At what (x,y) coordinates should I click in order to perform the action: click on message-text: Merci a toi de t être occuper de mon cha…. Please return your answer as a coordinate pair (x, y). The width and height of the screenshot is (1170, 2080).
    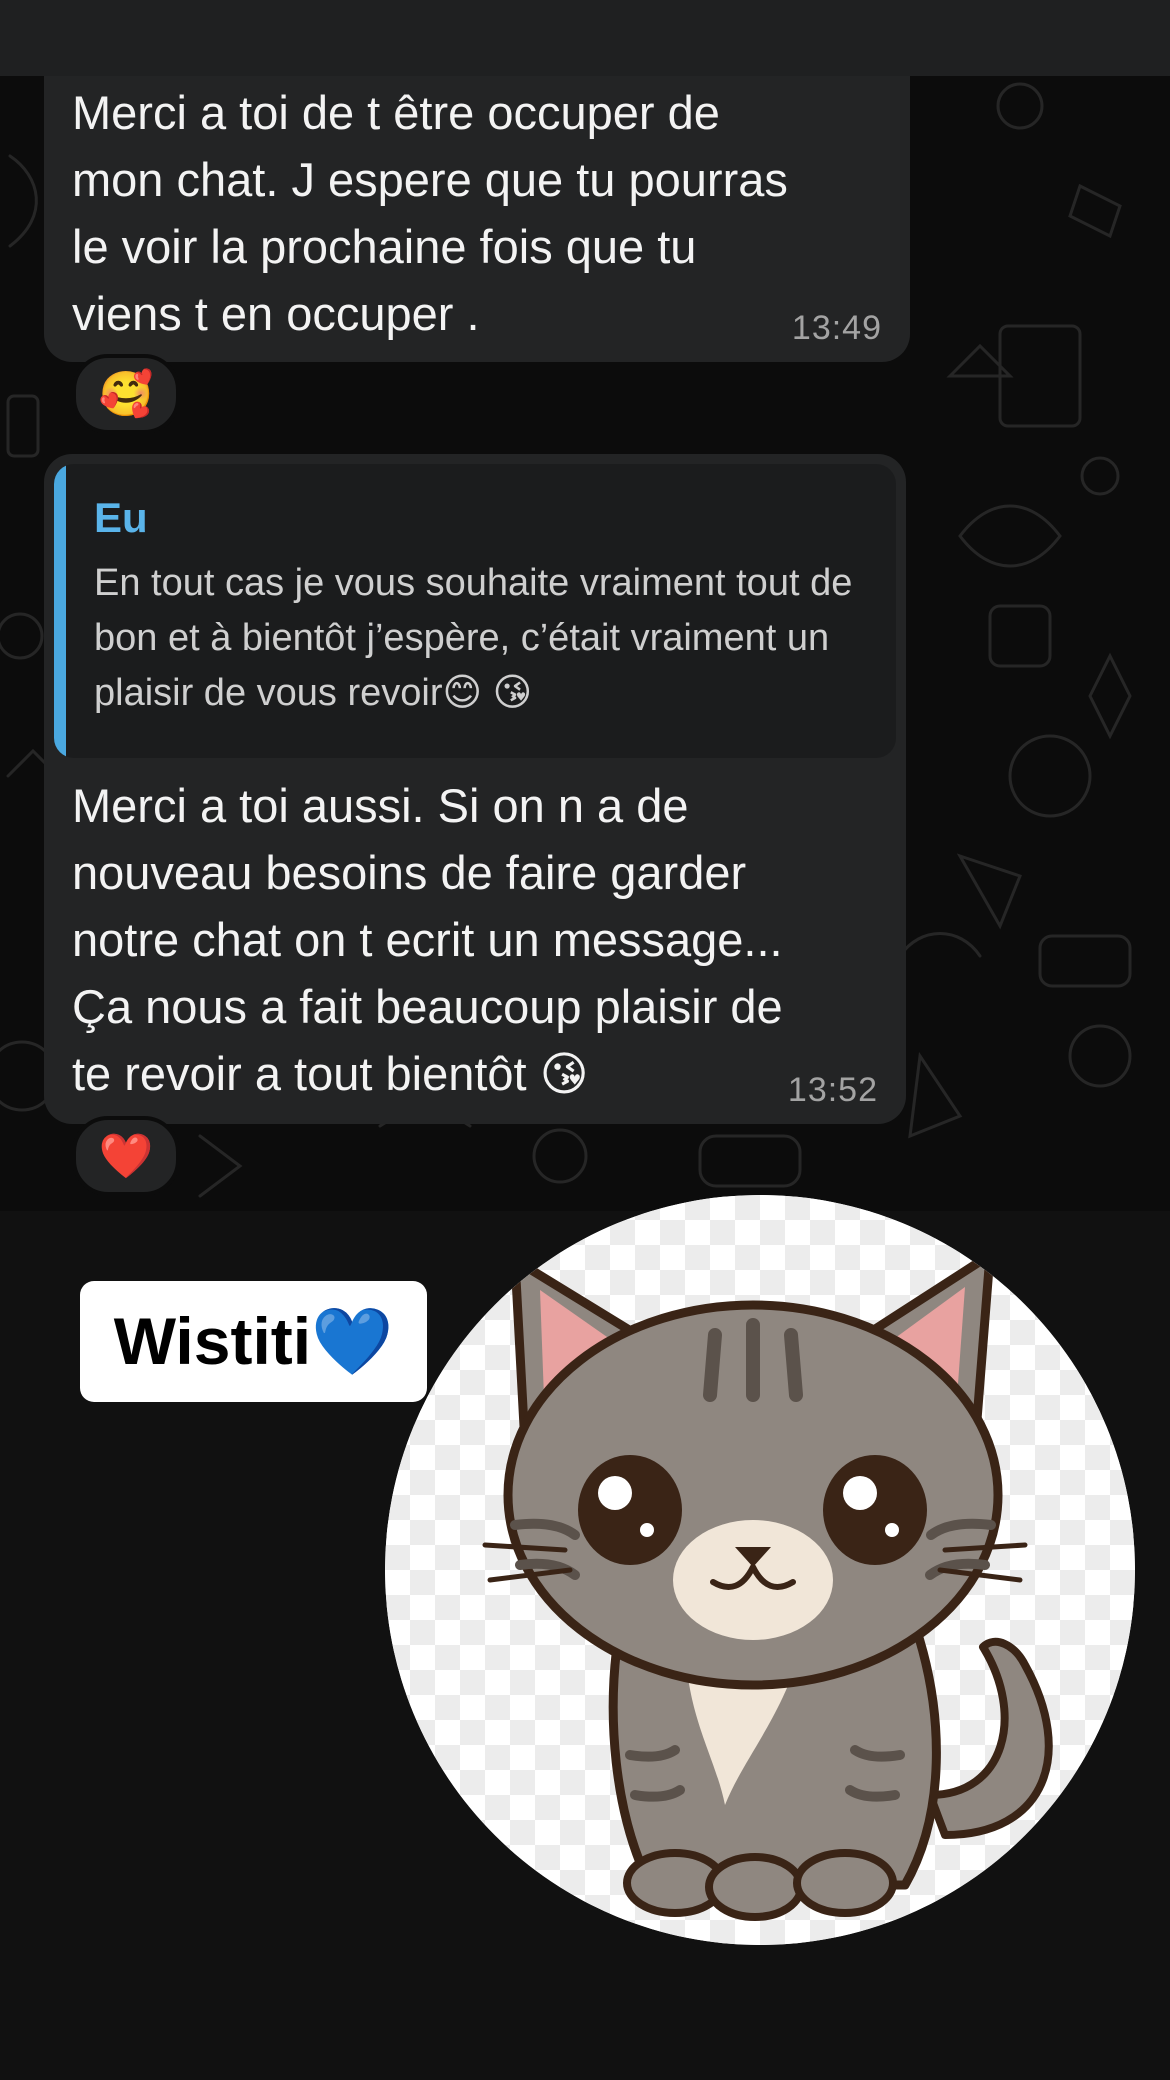
    Looking at the image, I should click on (430, 213).